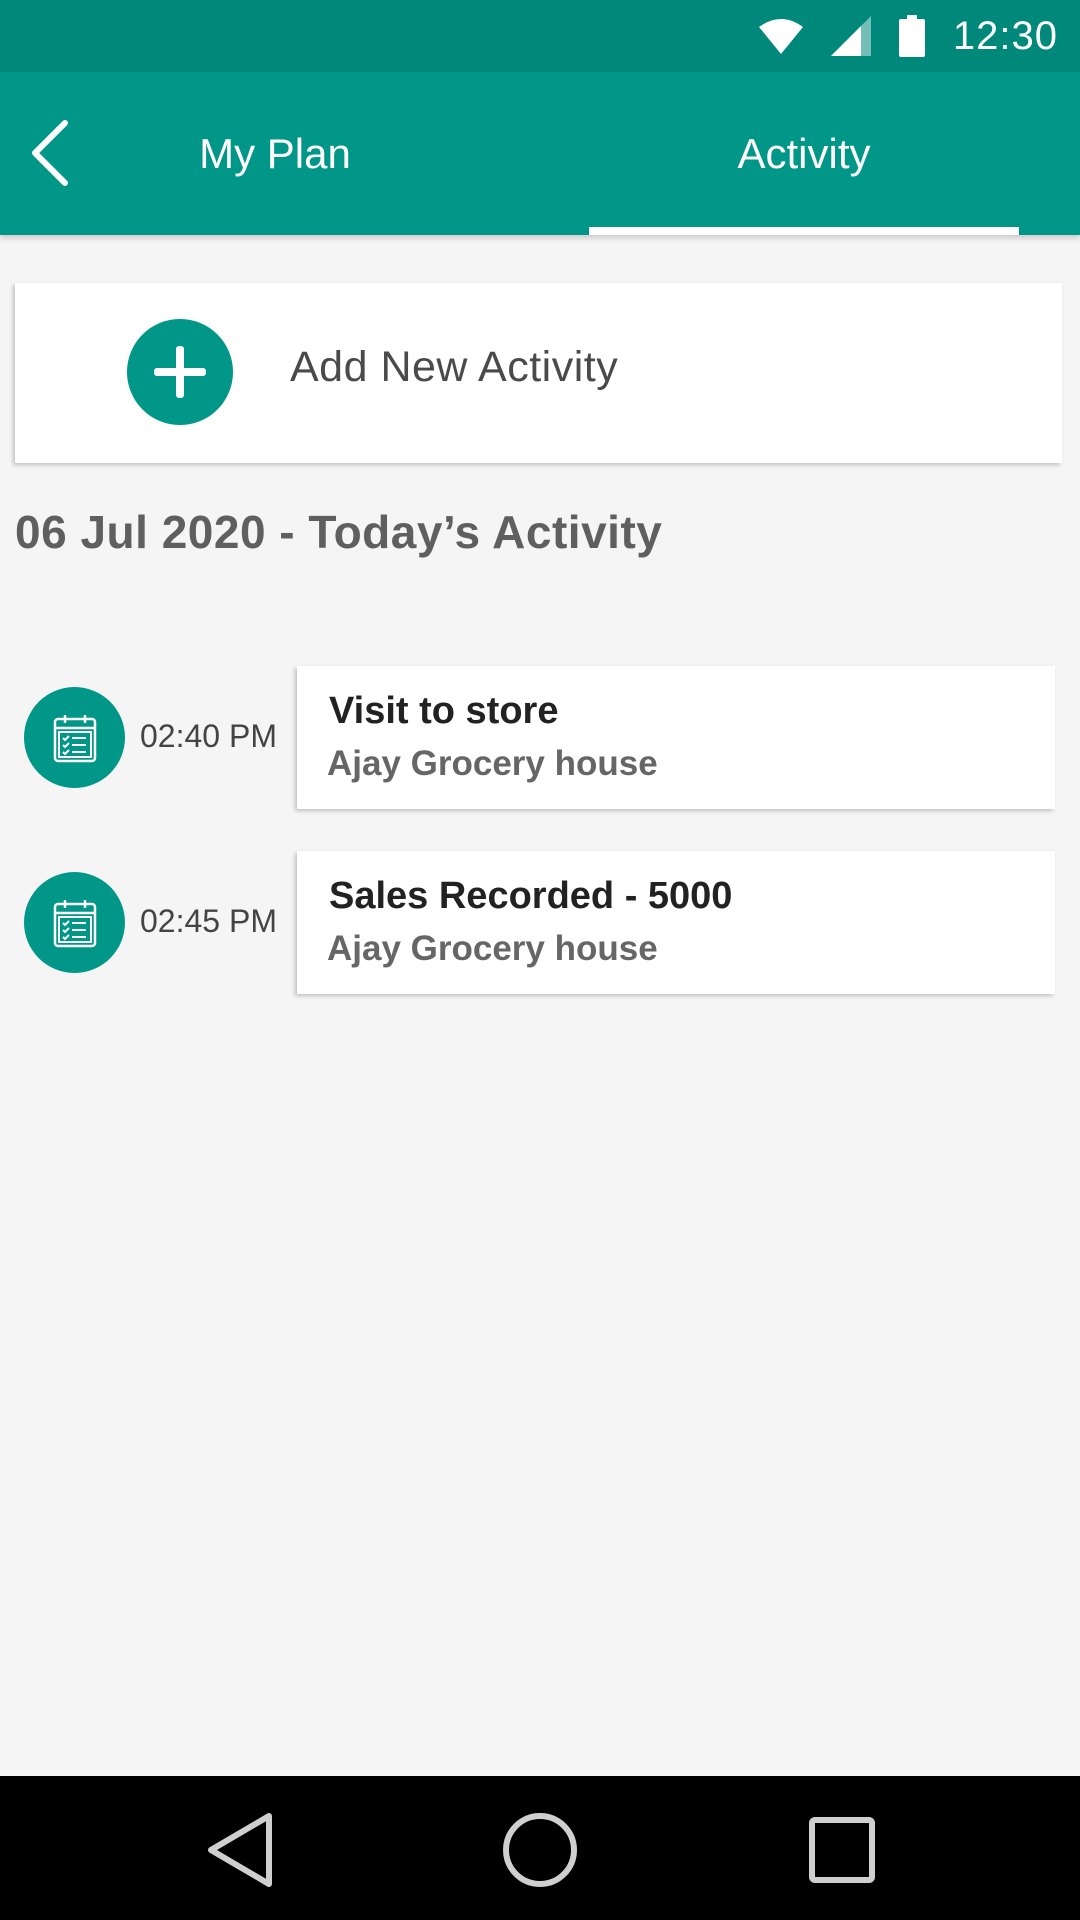 The height and width of the screenshot is (1920, 1080). I want to click on nav-back-icon, so click(240, 1850).